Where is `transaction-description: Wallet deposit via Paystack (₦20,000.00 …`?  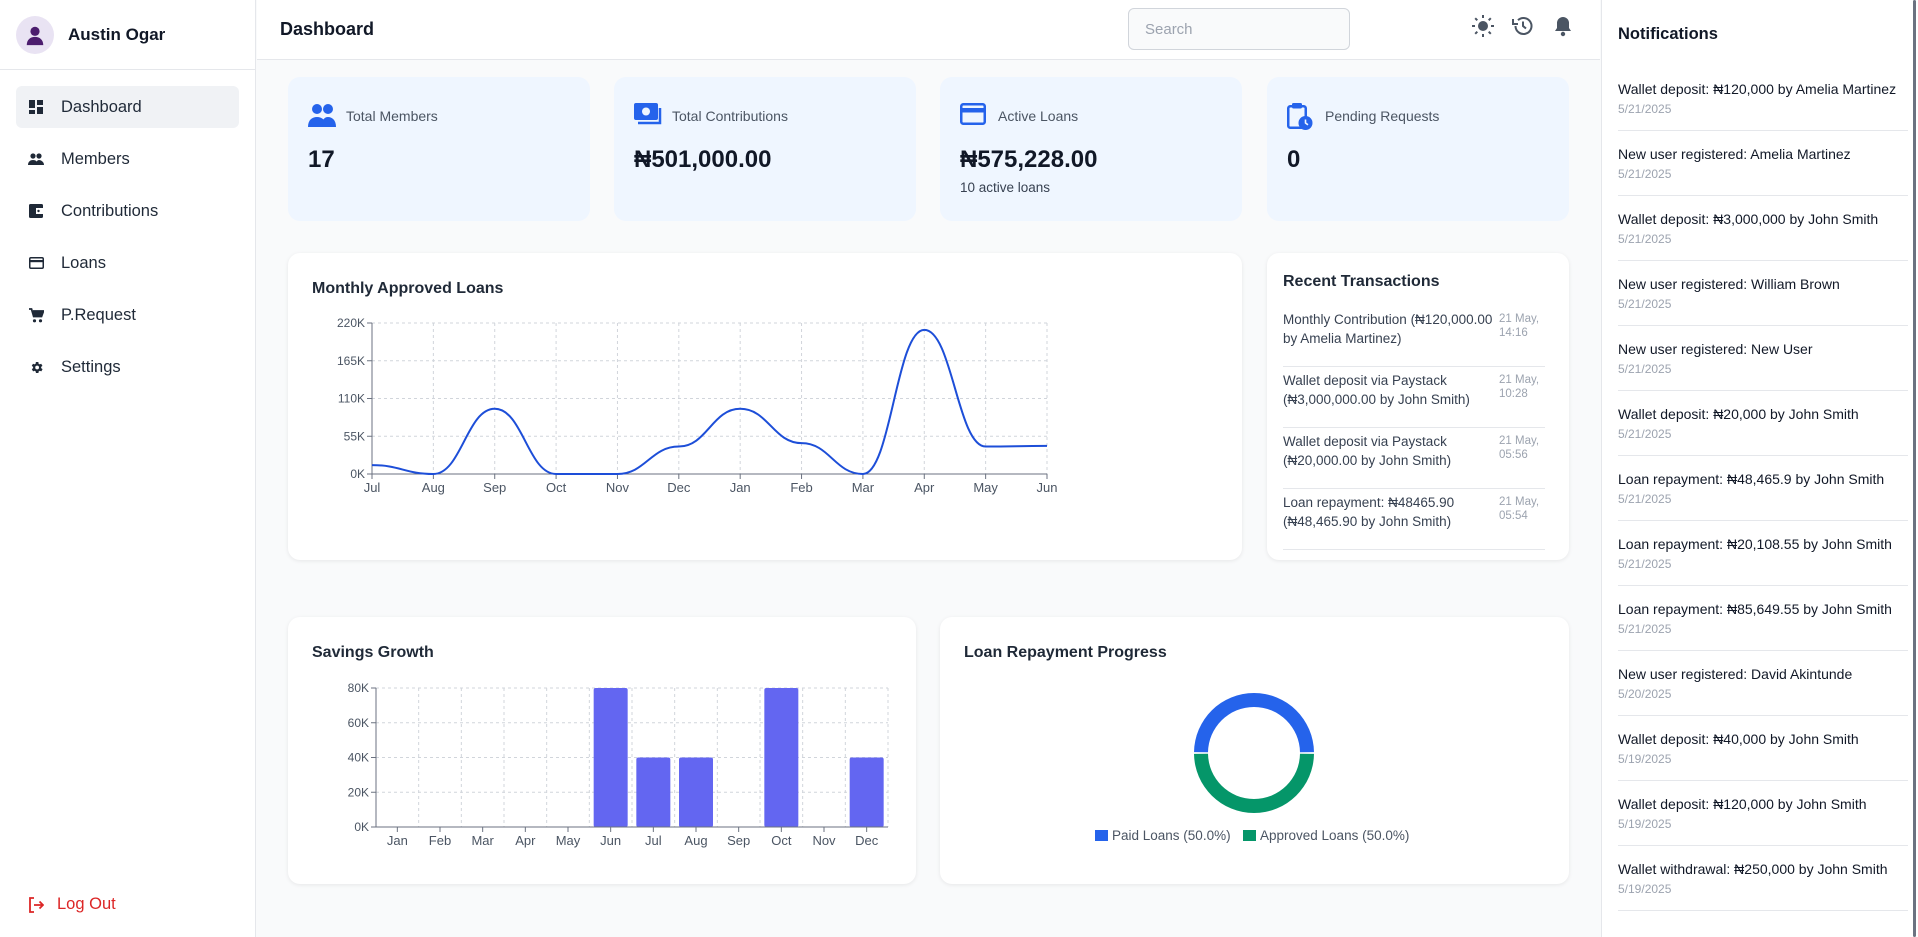 transaction-description: Wallet deposit via Paystack (₦20,000.00 … is located at coordinates (1367, 451).